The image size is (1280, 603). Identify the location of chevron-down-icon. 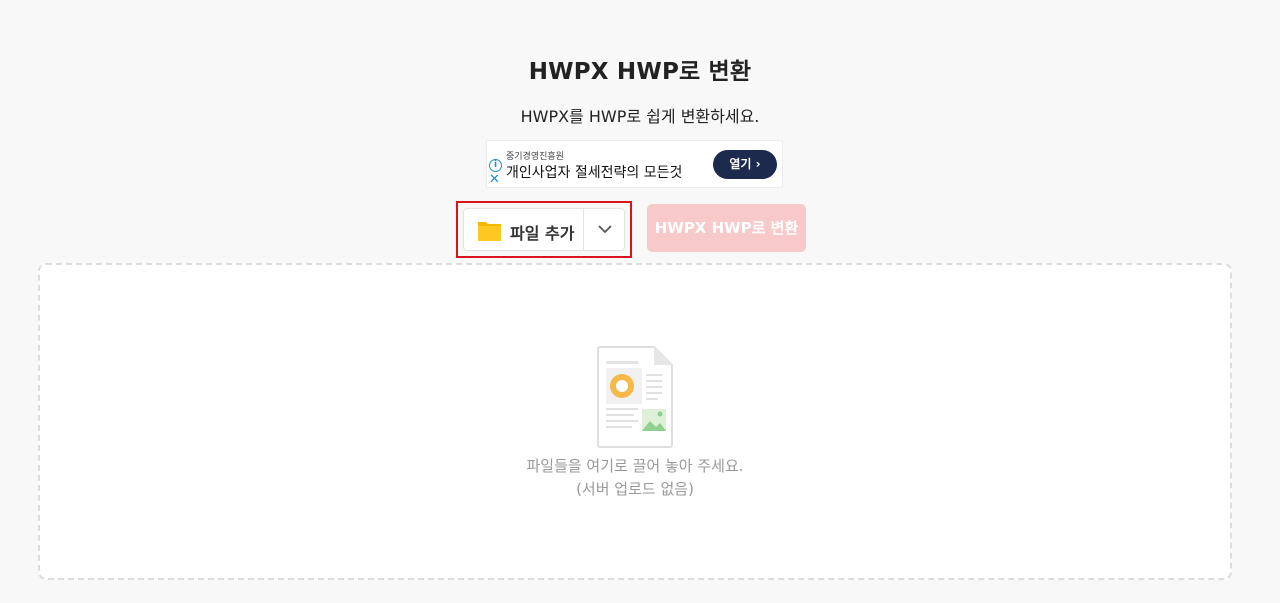
(605, 229).